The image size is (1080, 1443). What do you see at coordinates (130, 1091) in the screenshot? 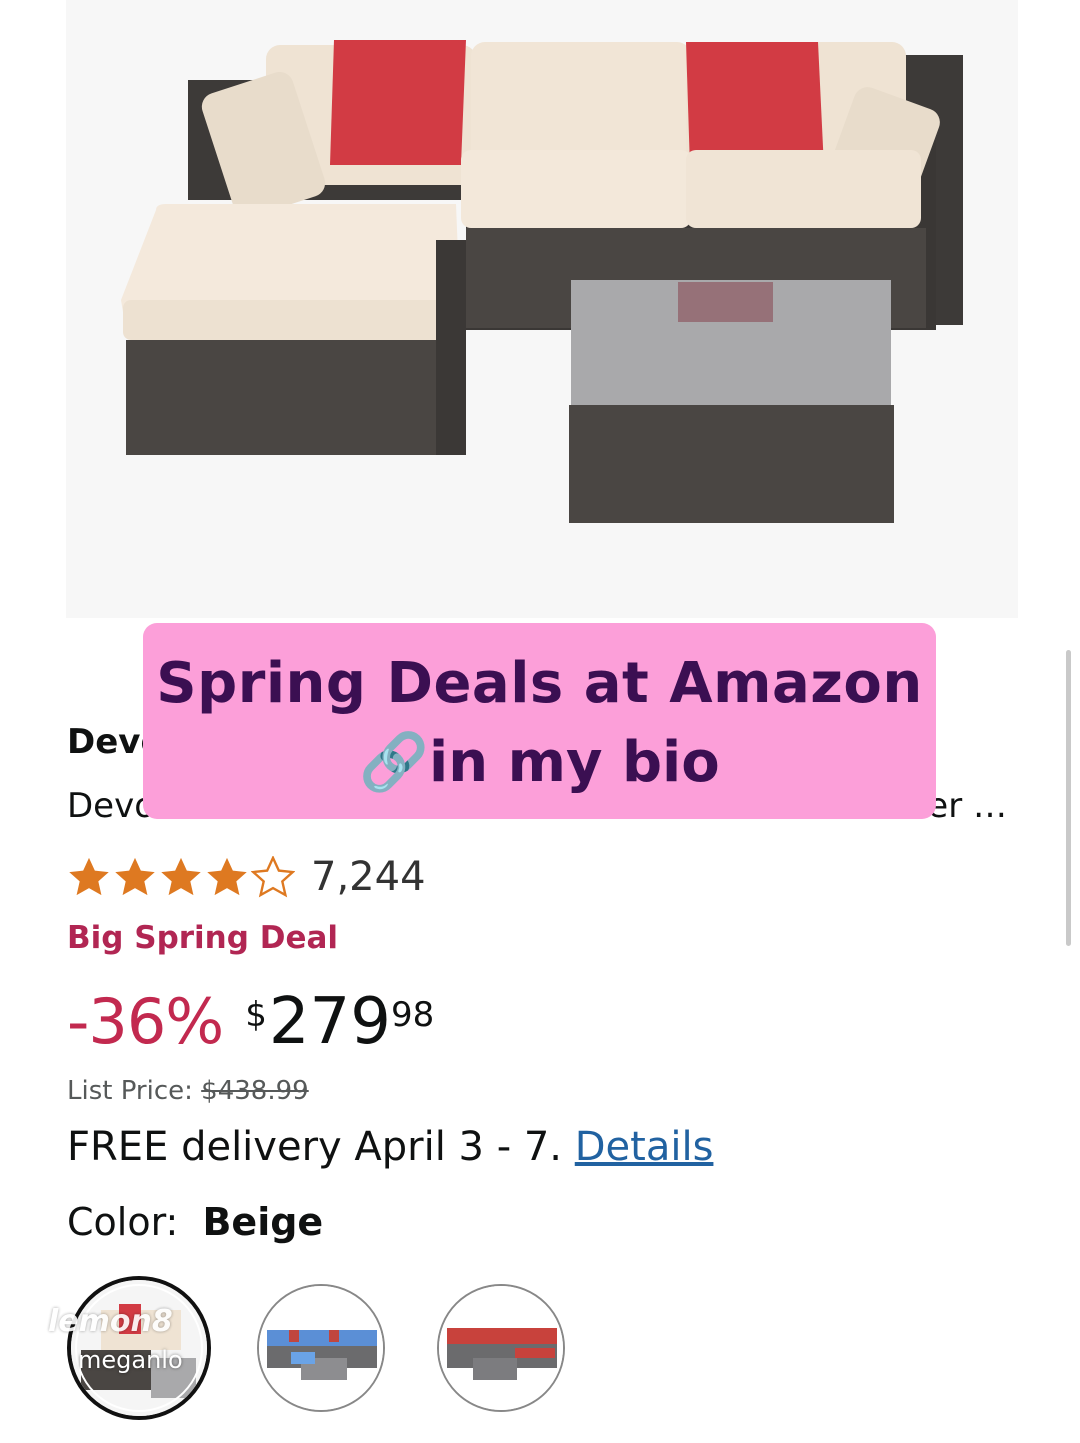
I see `list-price-label: List Price:` at bounding box center [130, 1091].